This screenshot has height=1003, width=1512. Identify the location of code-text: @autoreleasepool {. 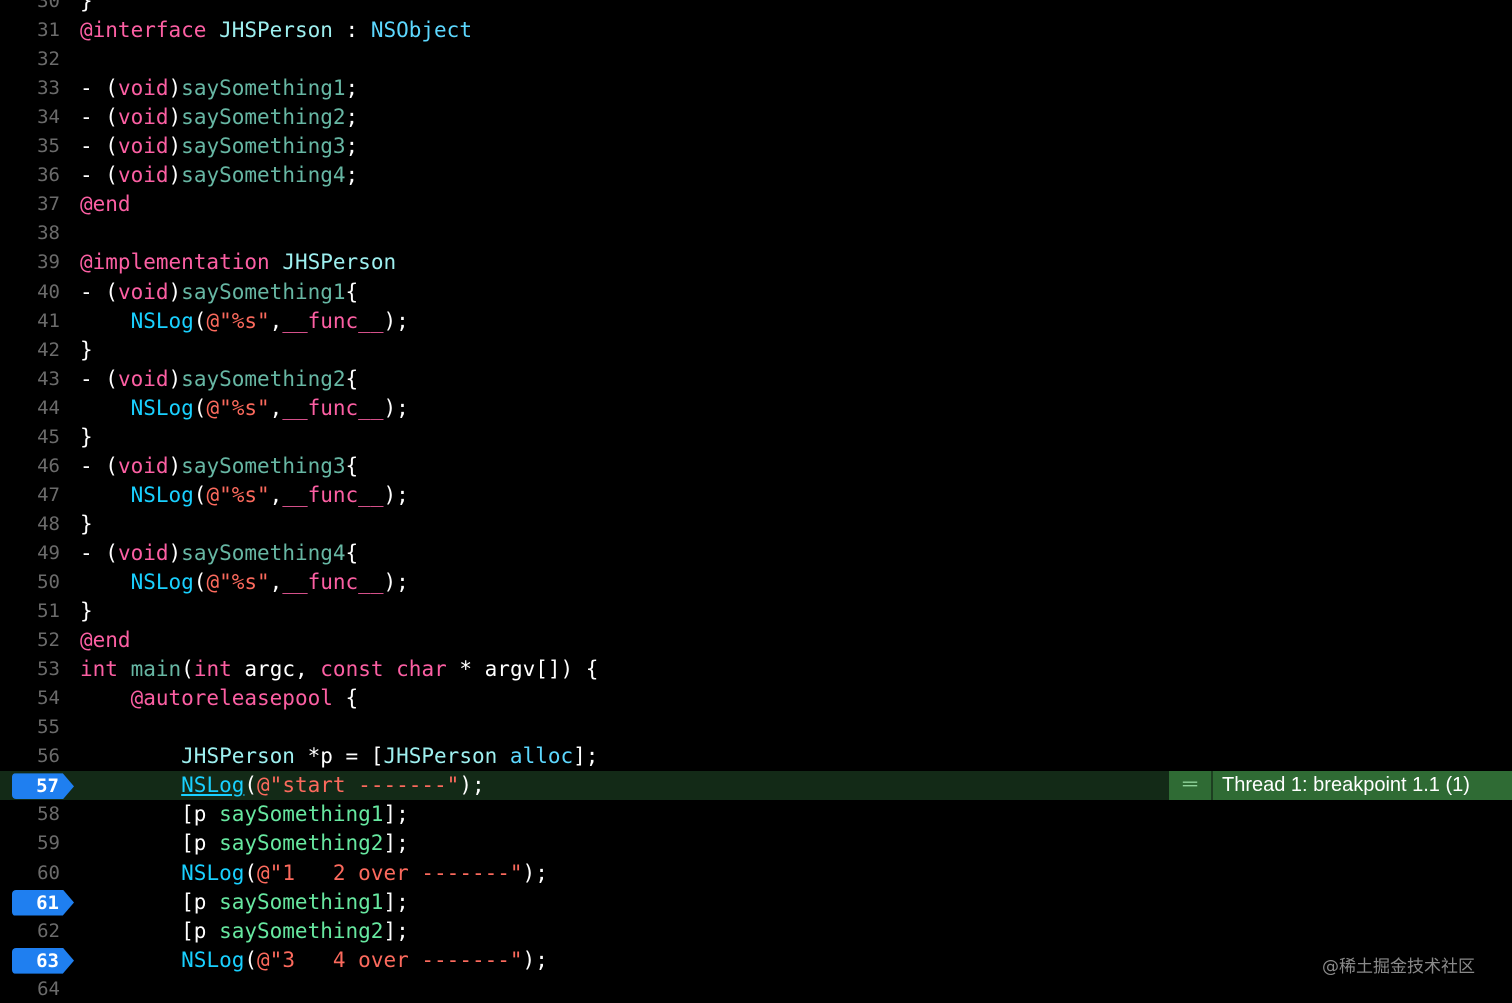
(219, 698).